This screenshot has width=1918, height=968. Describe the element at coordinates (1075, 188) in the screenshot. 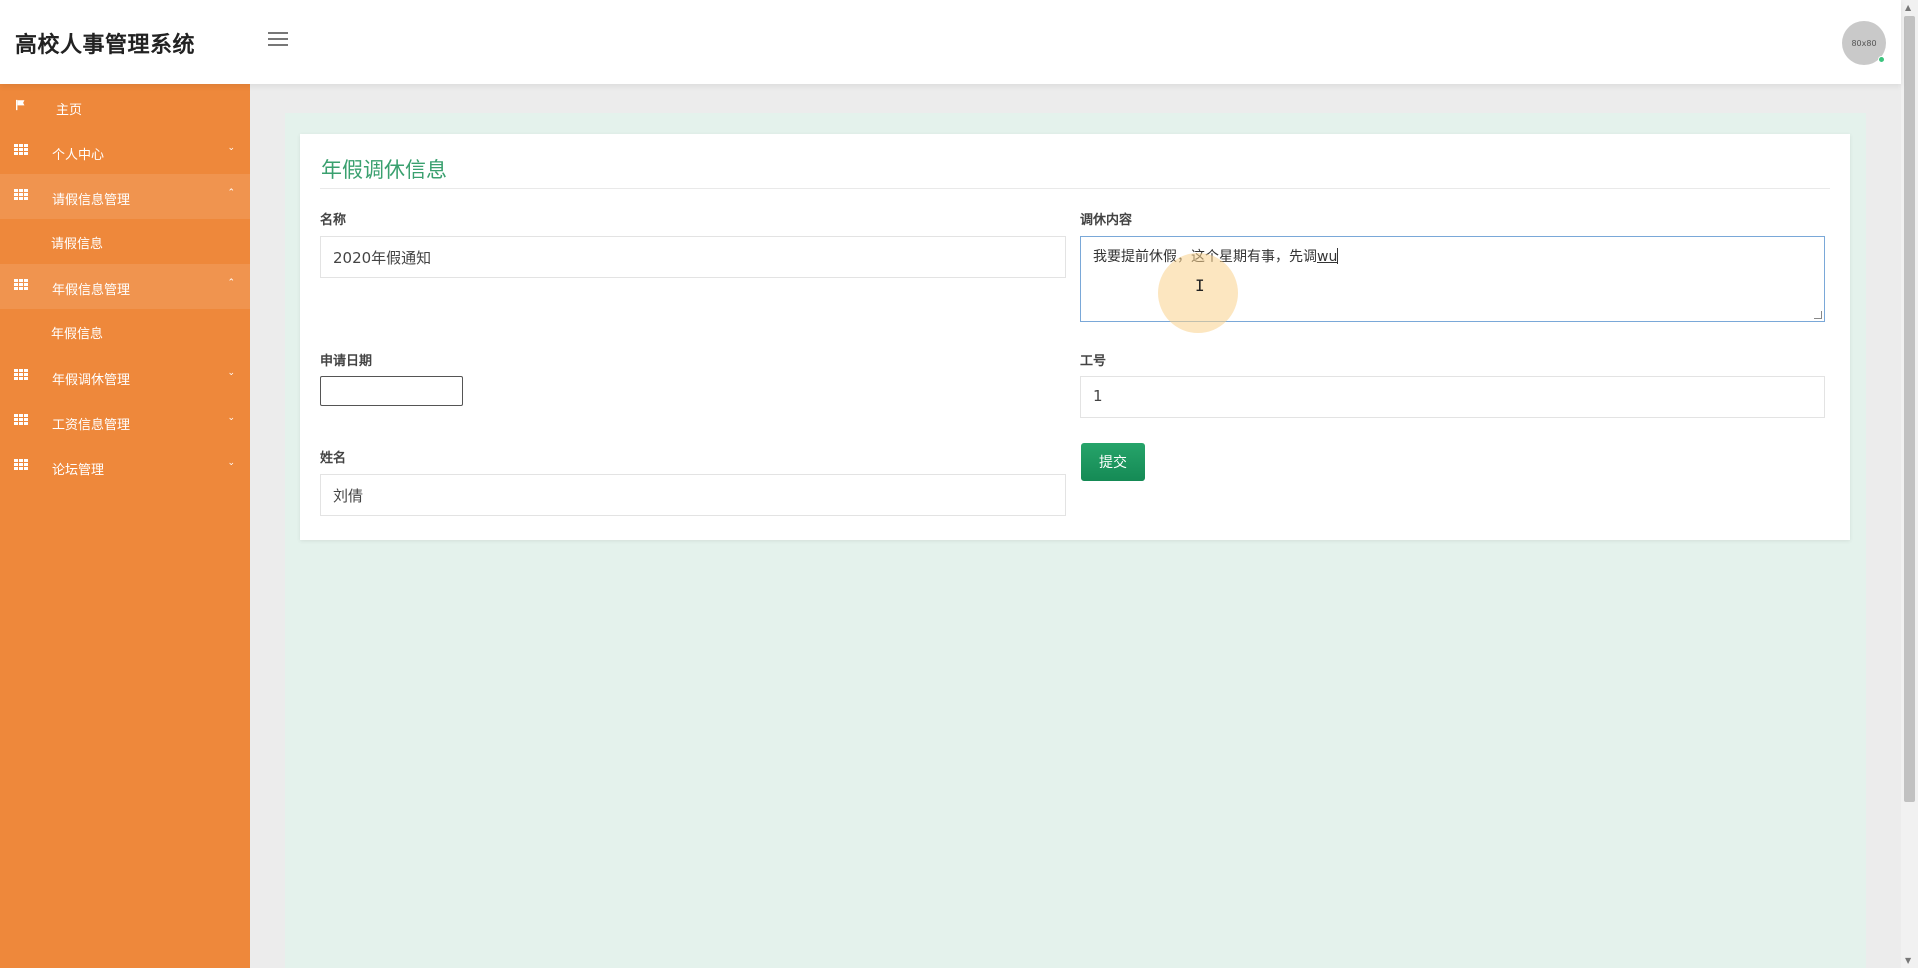

I see `divider` at that location.